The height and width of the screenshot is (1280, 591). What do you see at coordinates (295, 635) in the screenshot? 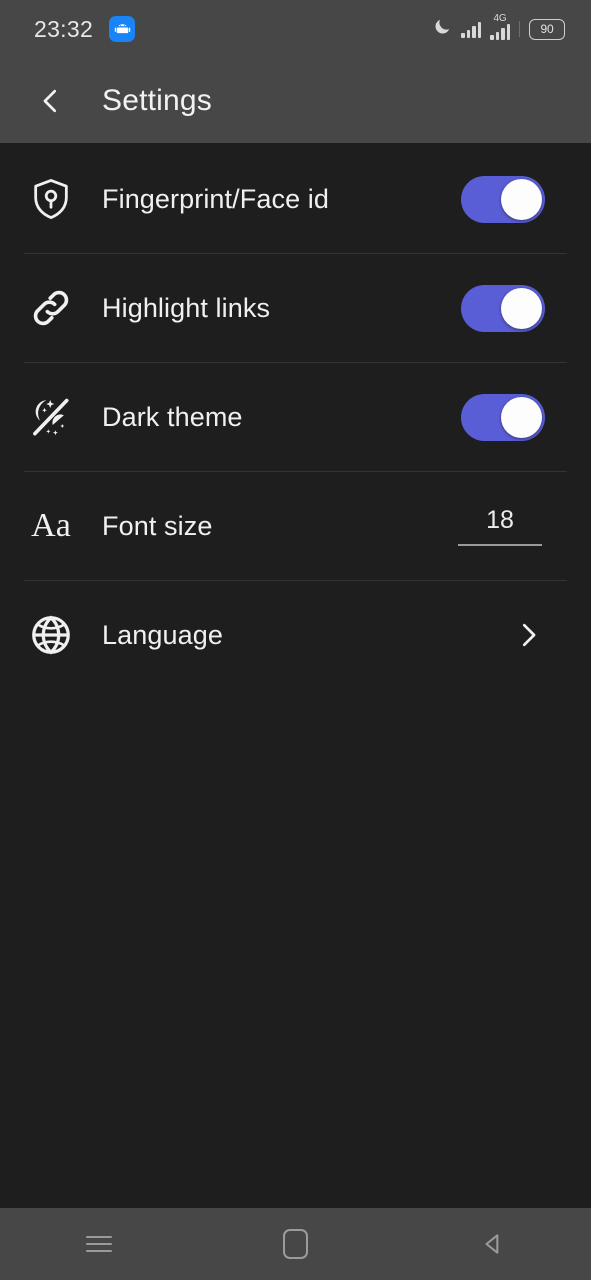
I see `settings-row-language: Language` at bounding box center [295, 635].